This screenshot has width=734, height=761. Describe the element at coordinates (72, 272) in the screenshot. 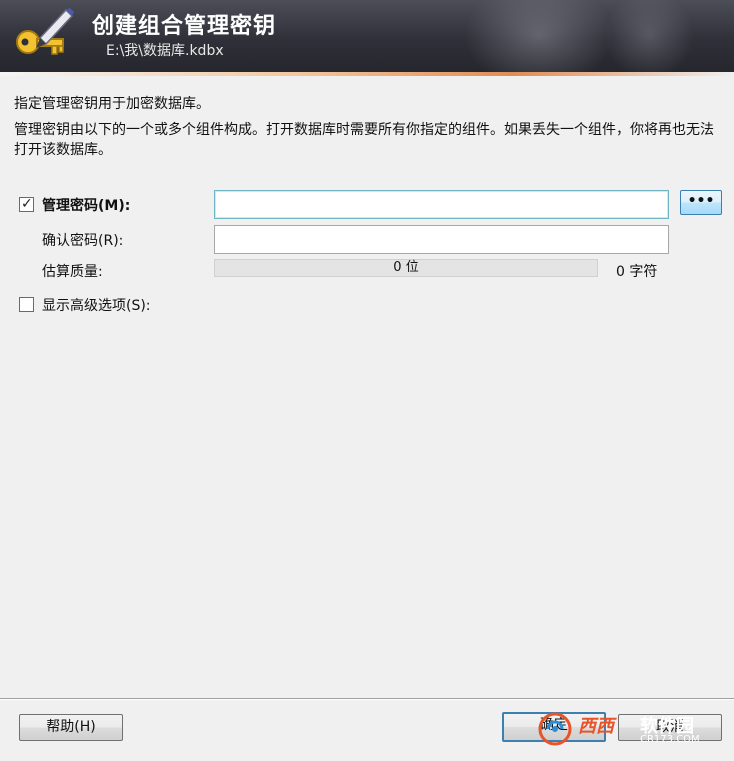

I see `quality-label: 估算质量:` at that location.